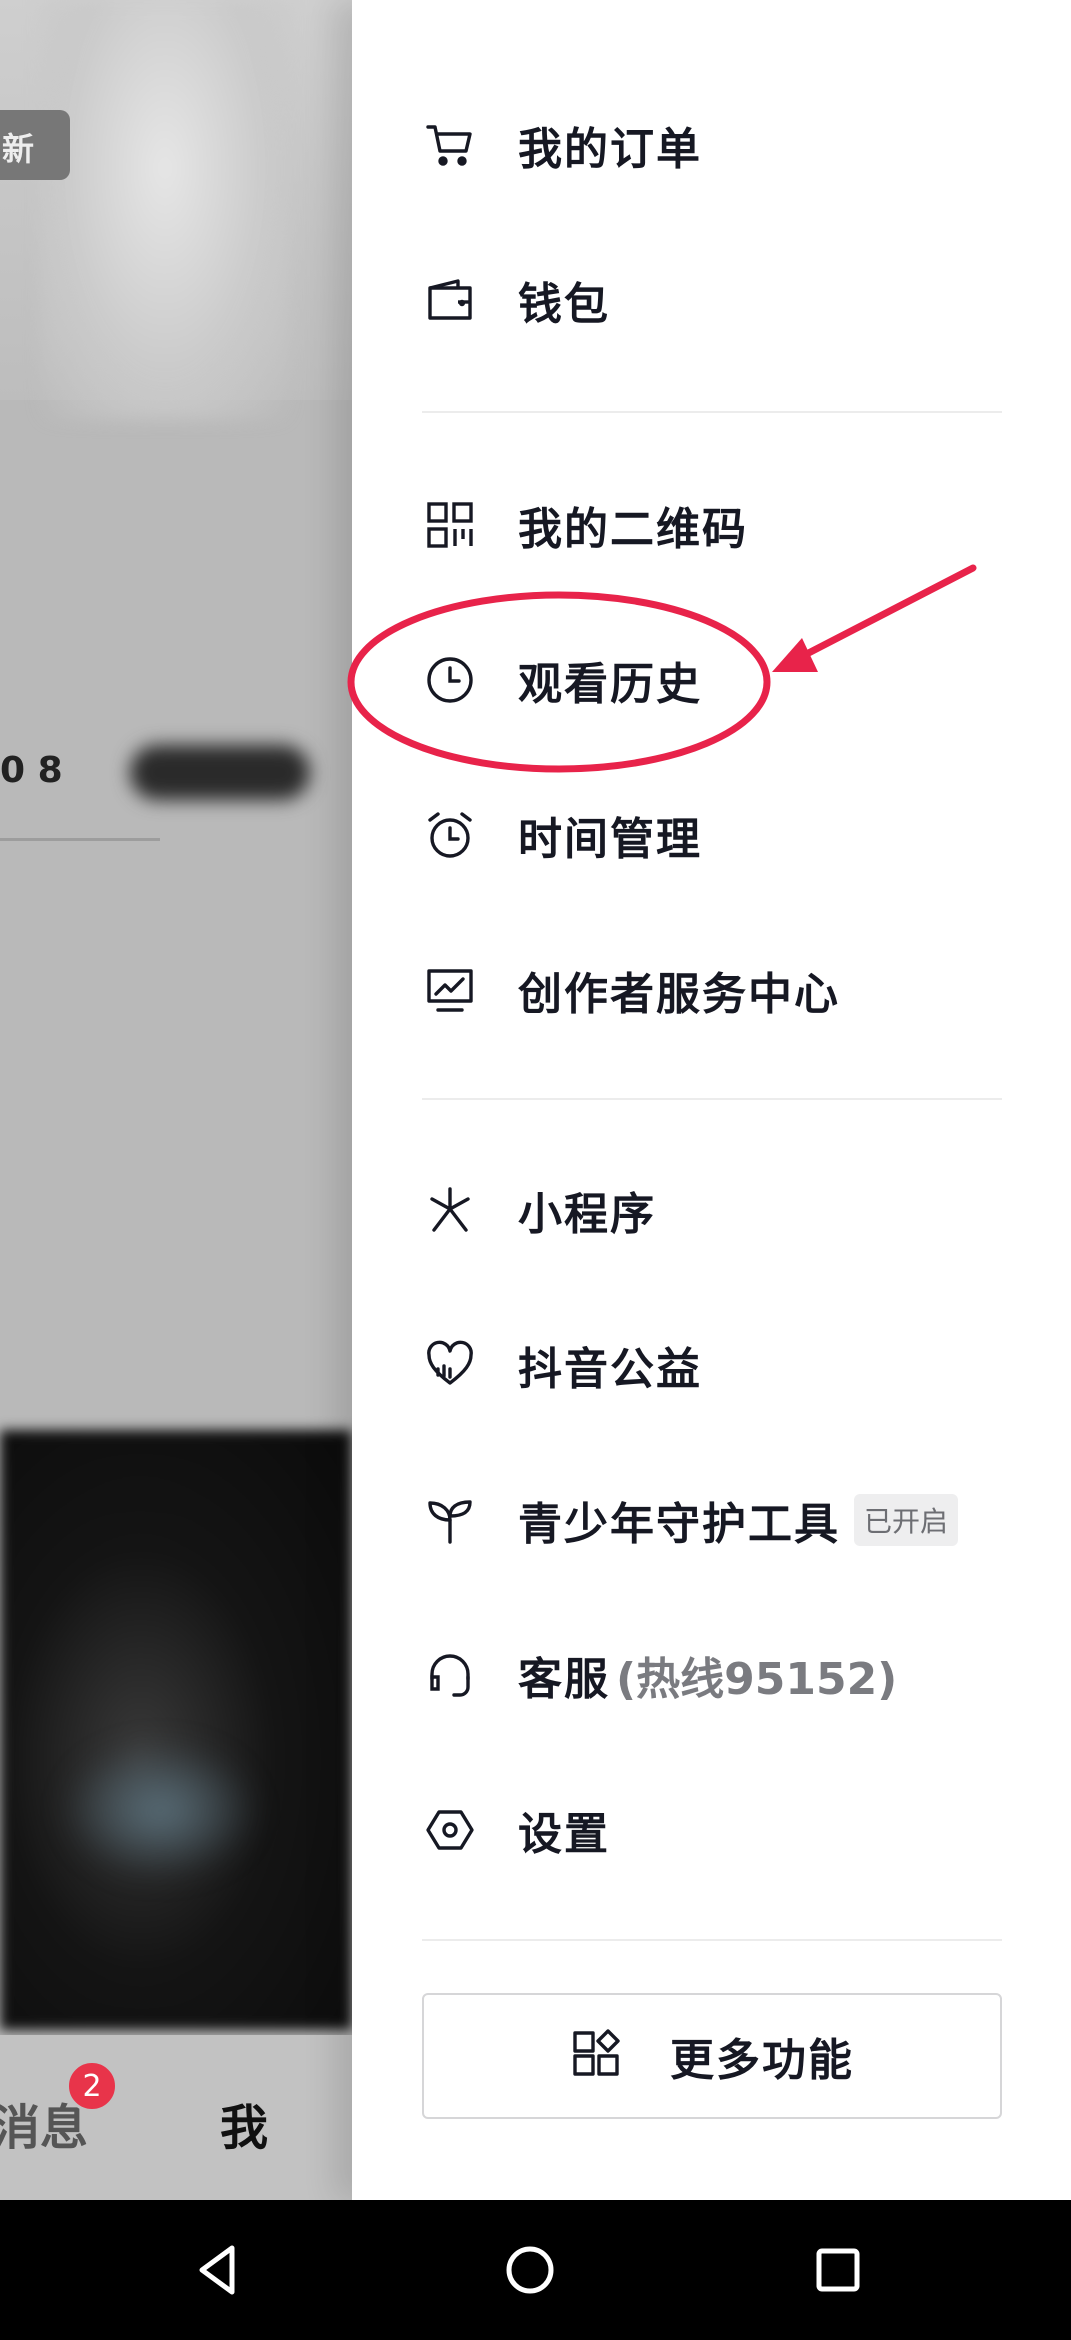 The height and width of the screenshot is (2340, 1071). What do you see at coordinates (244, 2123) in the screenshot?
I see `tab-me: 我` at bounding box center [244, 2123].